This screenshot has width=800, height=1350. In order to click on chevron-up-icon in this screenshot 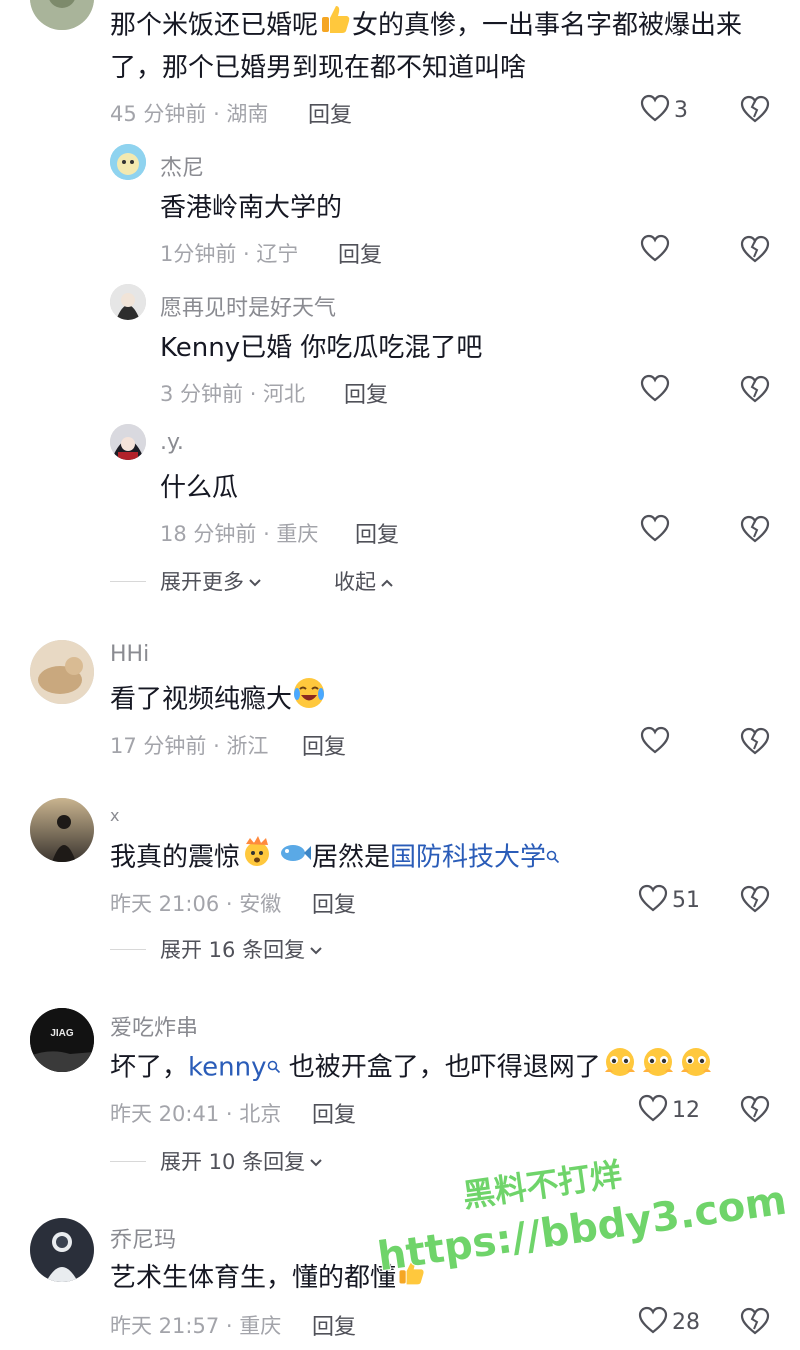, I will do `click(387, 581)`.